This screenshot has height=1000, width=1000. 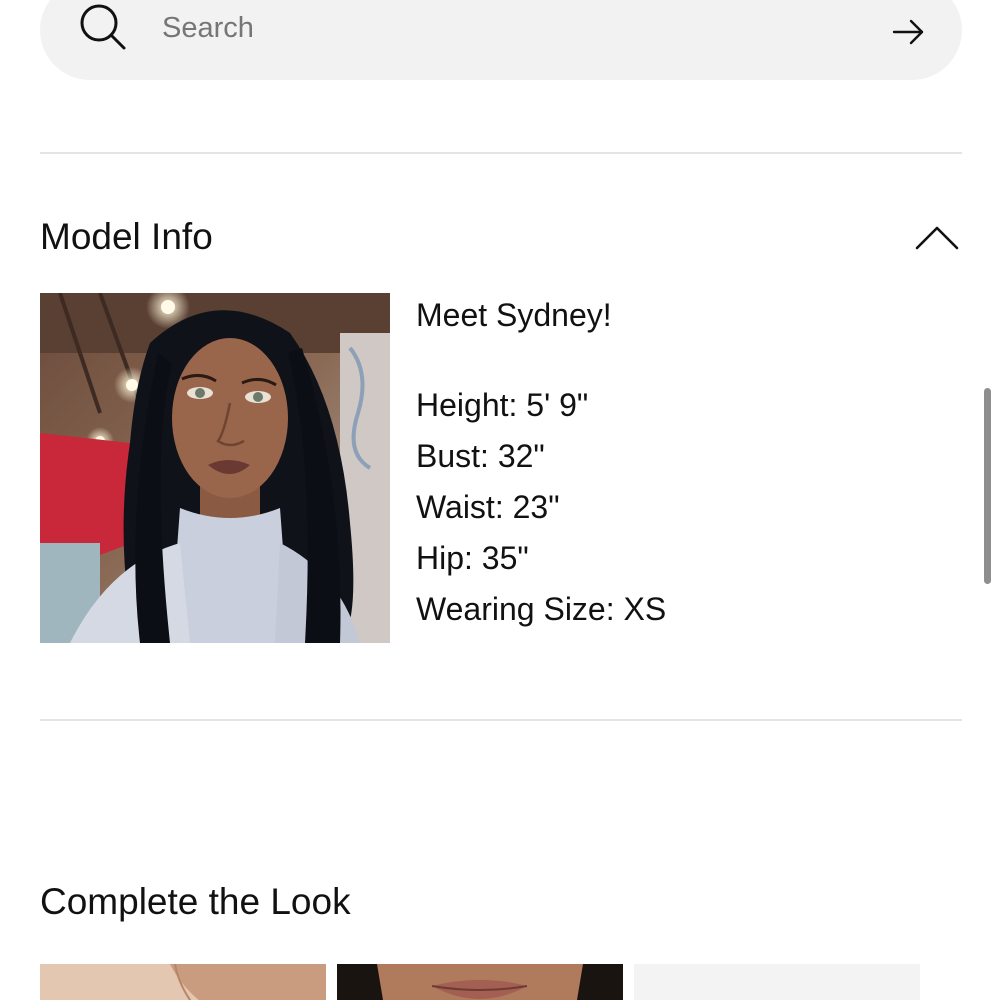 I want to click on search-input, so click(x=462, y=28).